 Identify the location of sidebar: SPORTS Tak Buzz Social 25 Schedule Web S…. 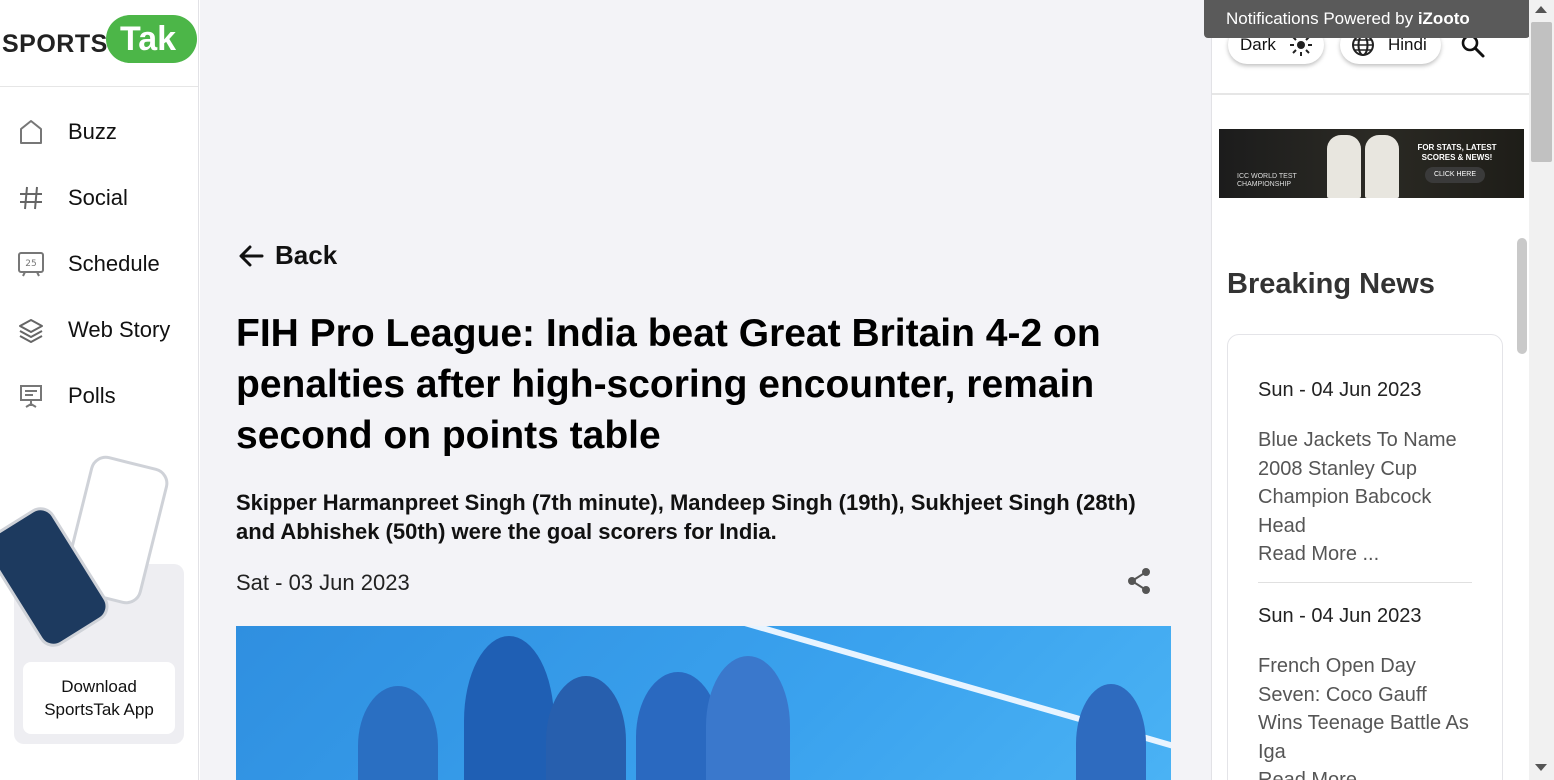
(99, 390).